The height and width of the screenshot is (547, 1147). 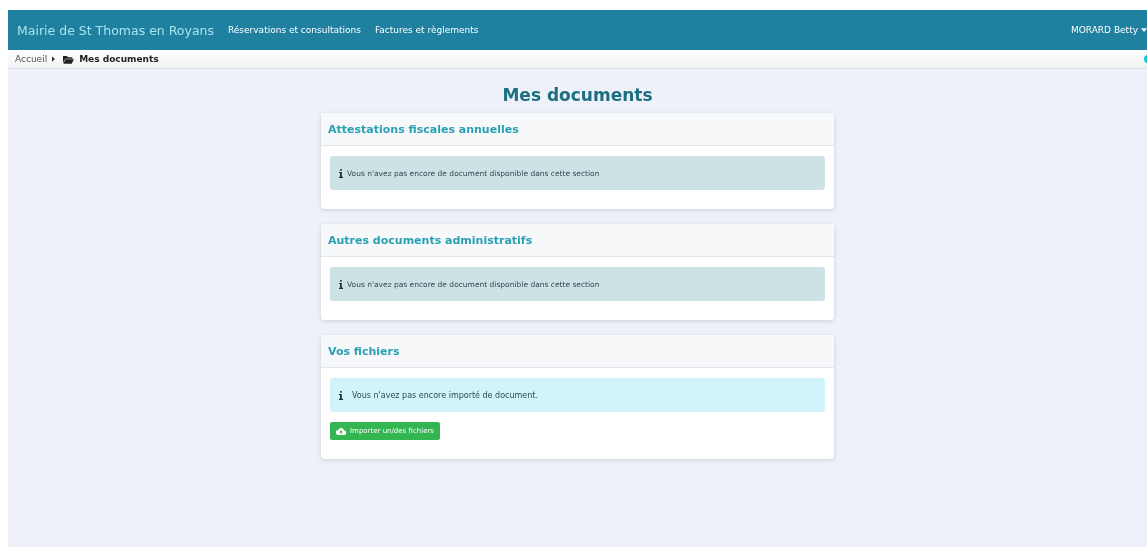 What do you see at coordinates (1144, 30) in the screenshot?
I see `caret-icon` at bounding box center [1144, 30].